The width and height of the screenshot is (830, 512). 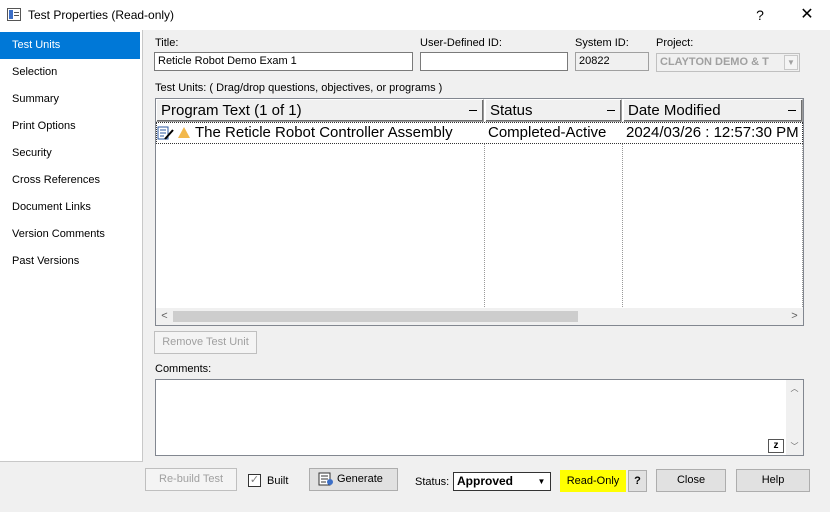 I want to click on remove-test-unit-button: Remove Test Unit, so click(x=205, y=342).